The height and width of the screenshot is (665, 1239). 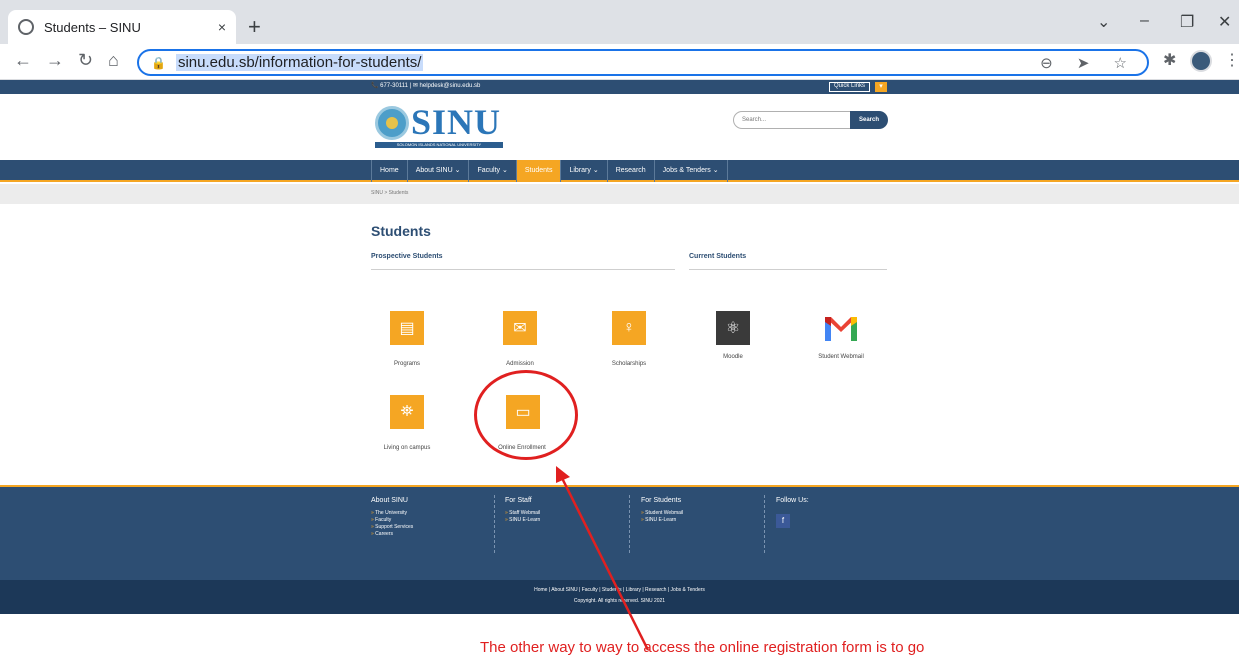 What do you see at coordinates (85, 60) in the screenshot?
I see `reload-icon: ↻` at bounding box center [85, 60].